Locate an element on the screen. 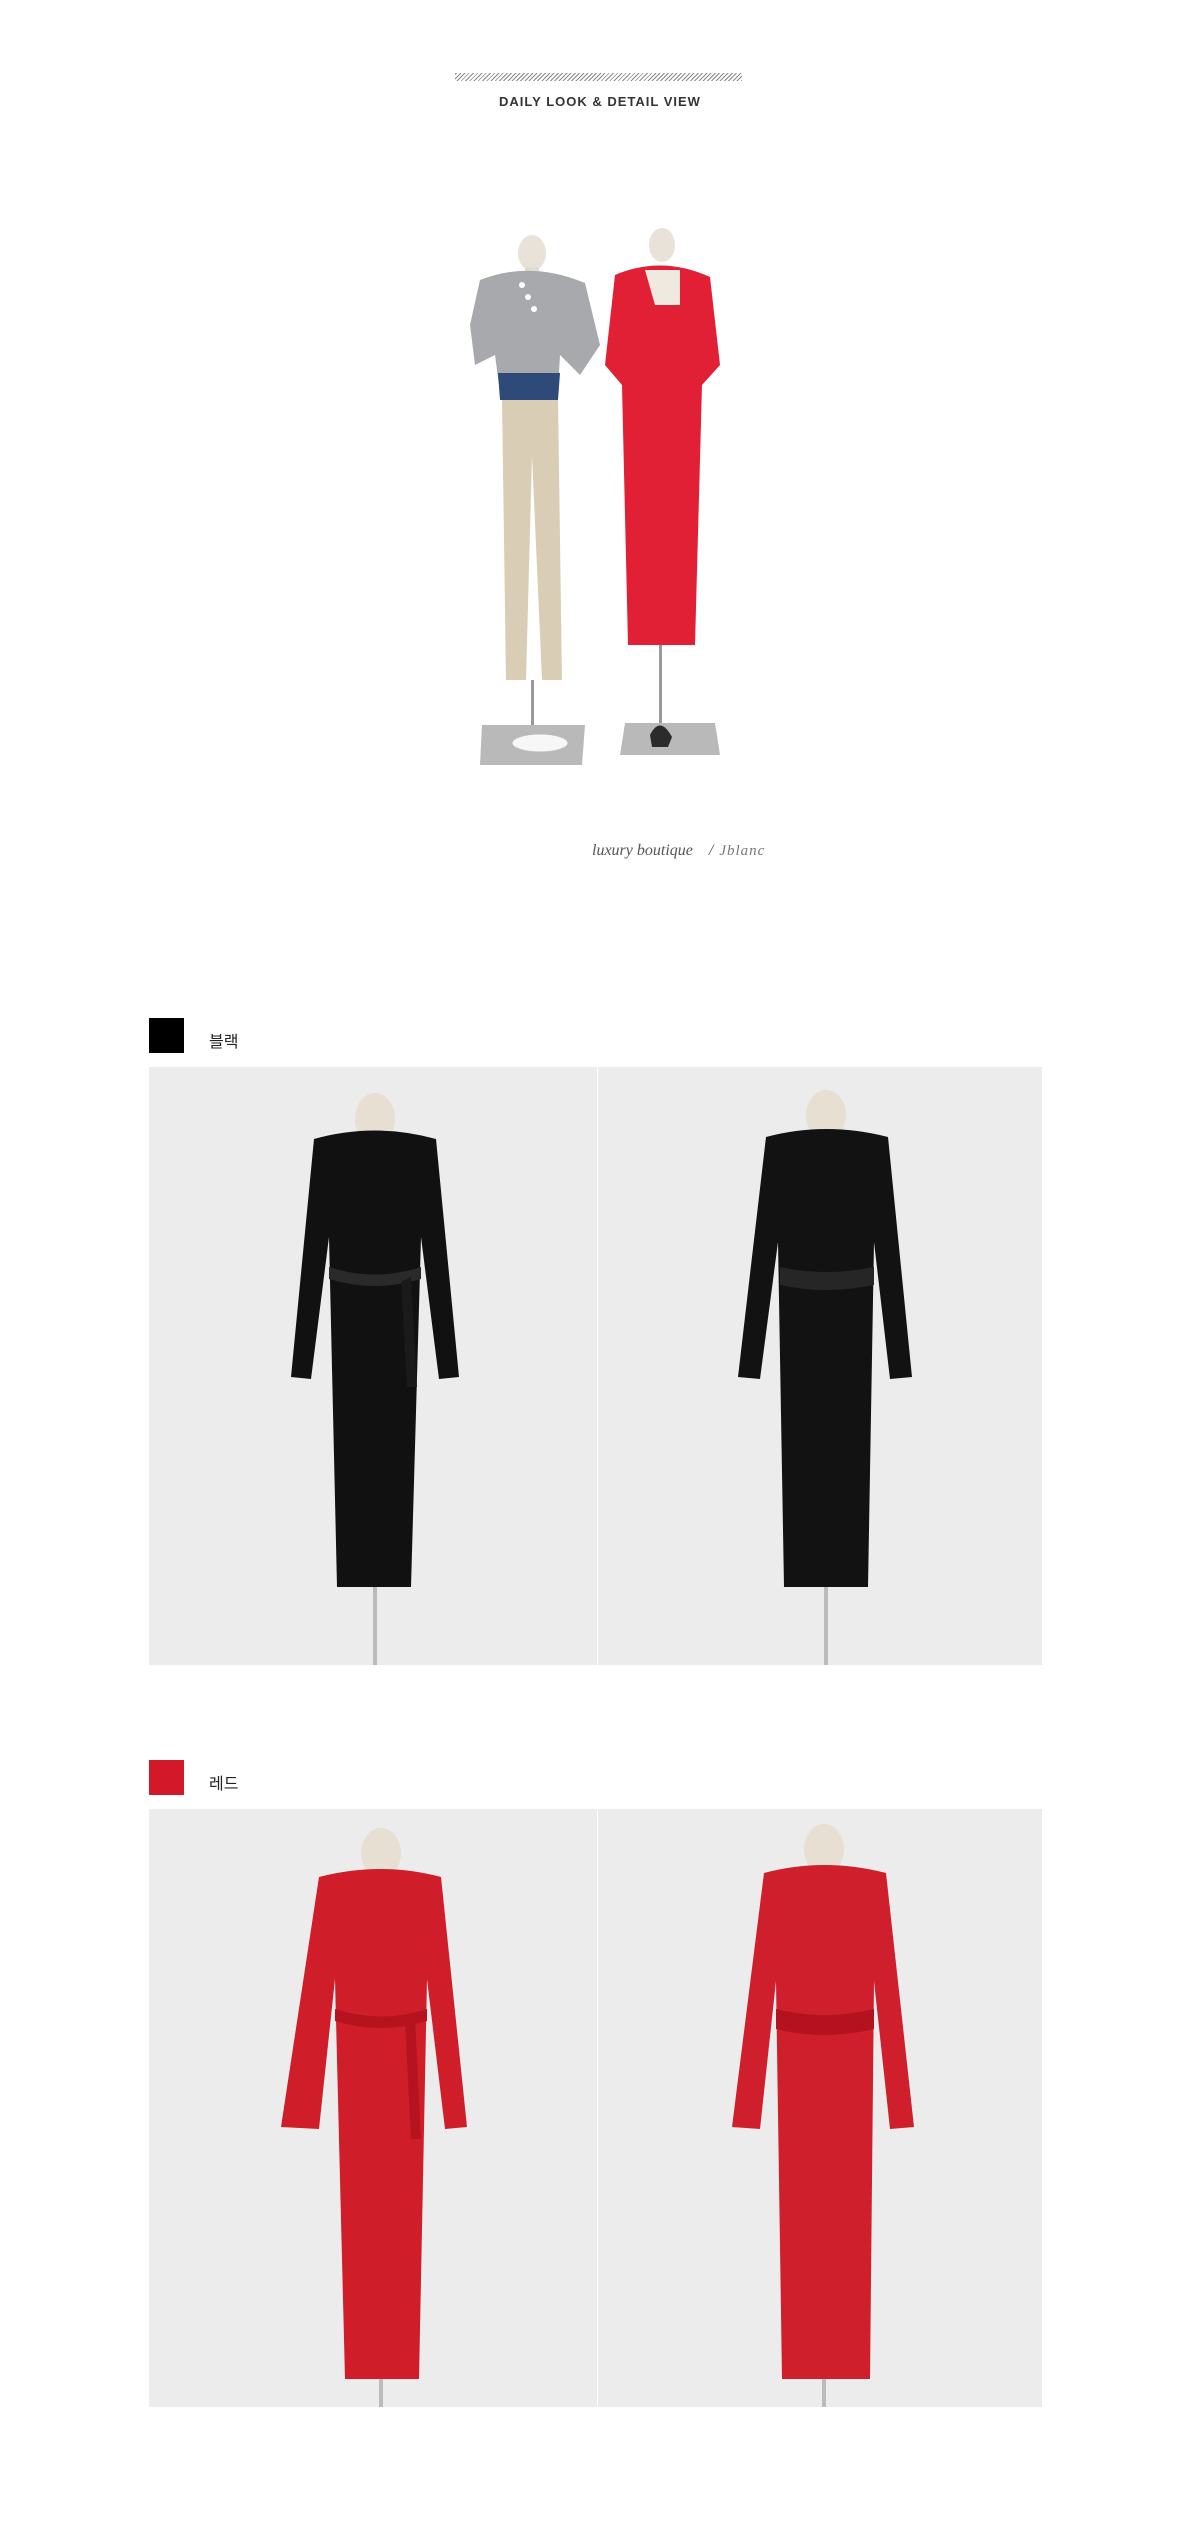 The image size is (1200, 2525). mannequin-right is located at coordinates (662, 491).